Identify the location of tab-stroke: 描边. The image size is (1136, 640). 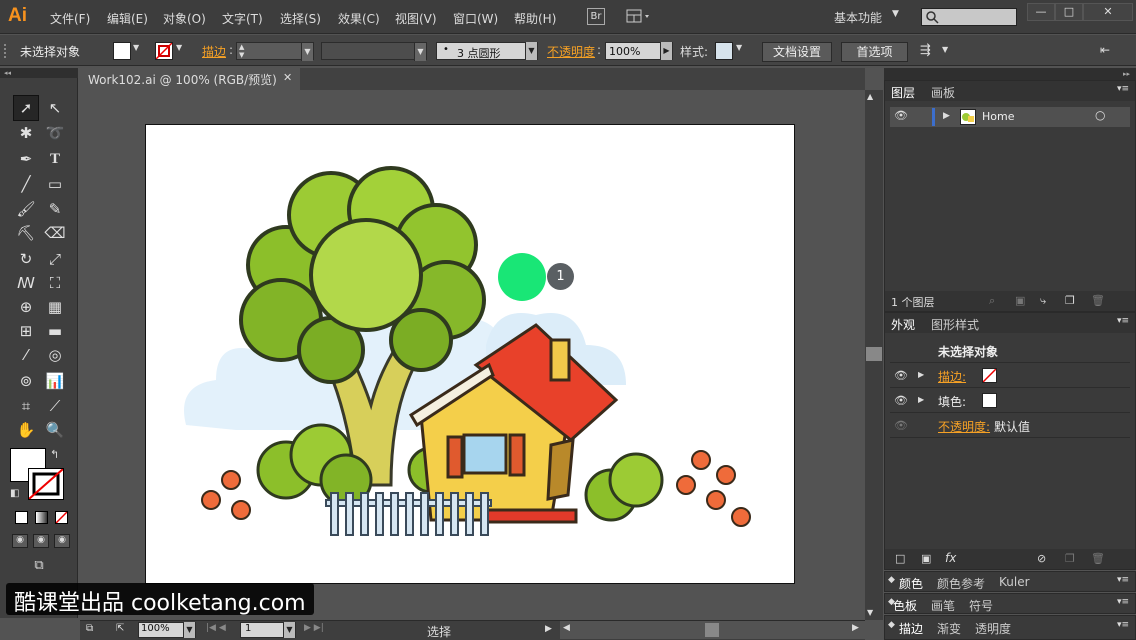
(911, 628).